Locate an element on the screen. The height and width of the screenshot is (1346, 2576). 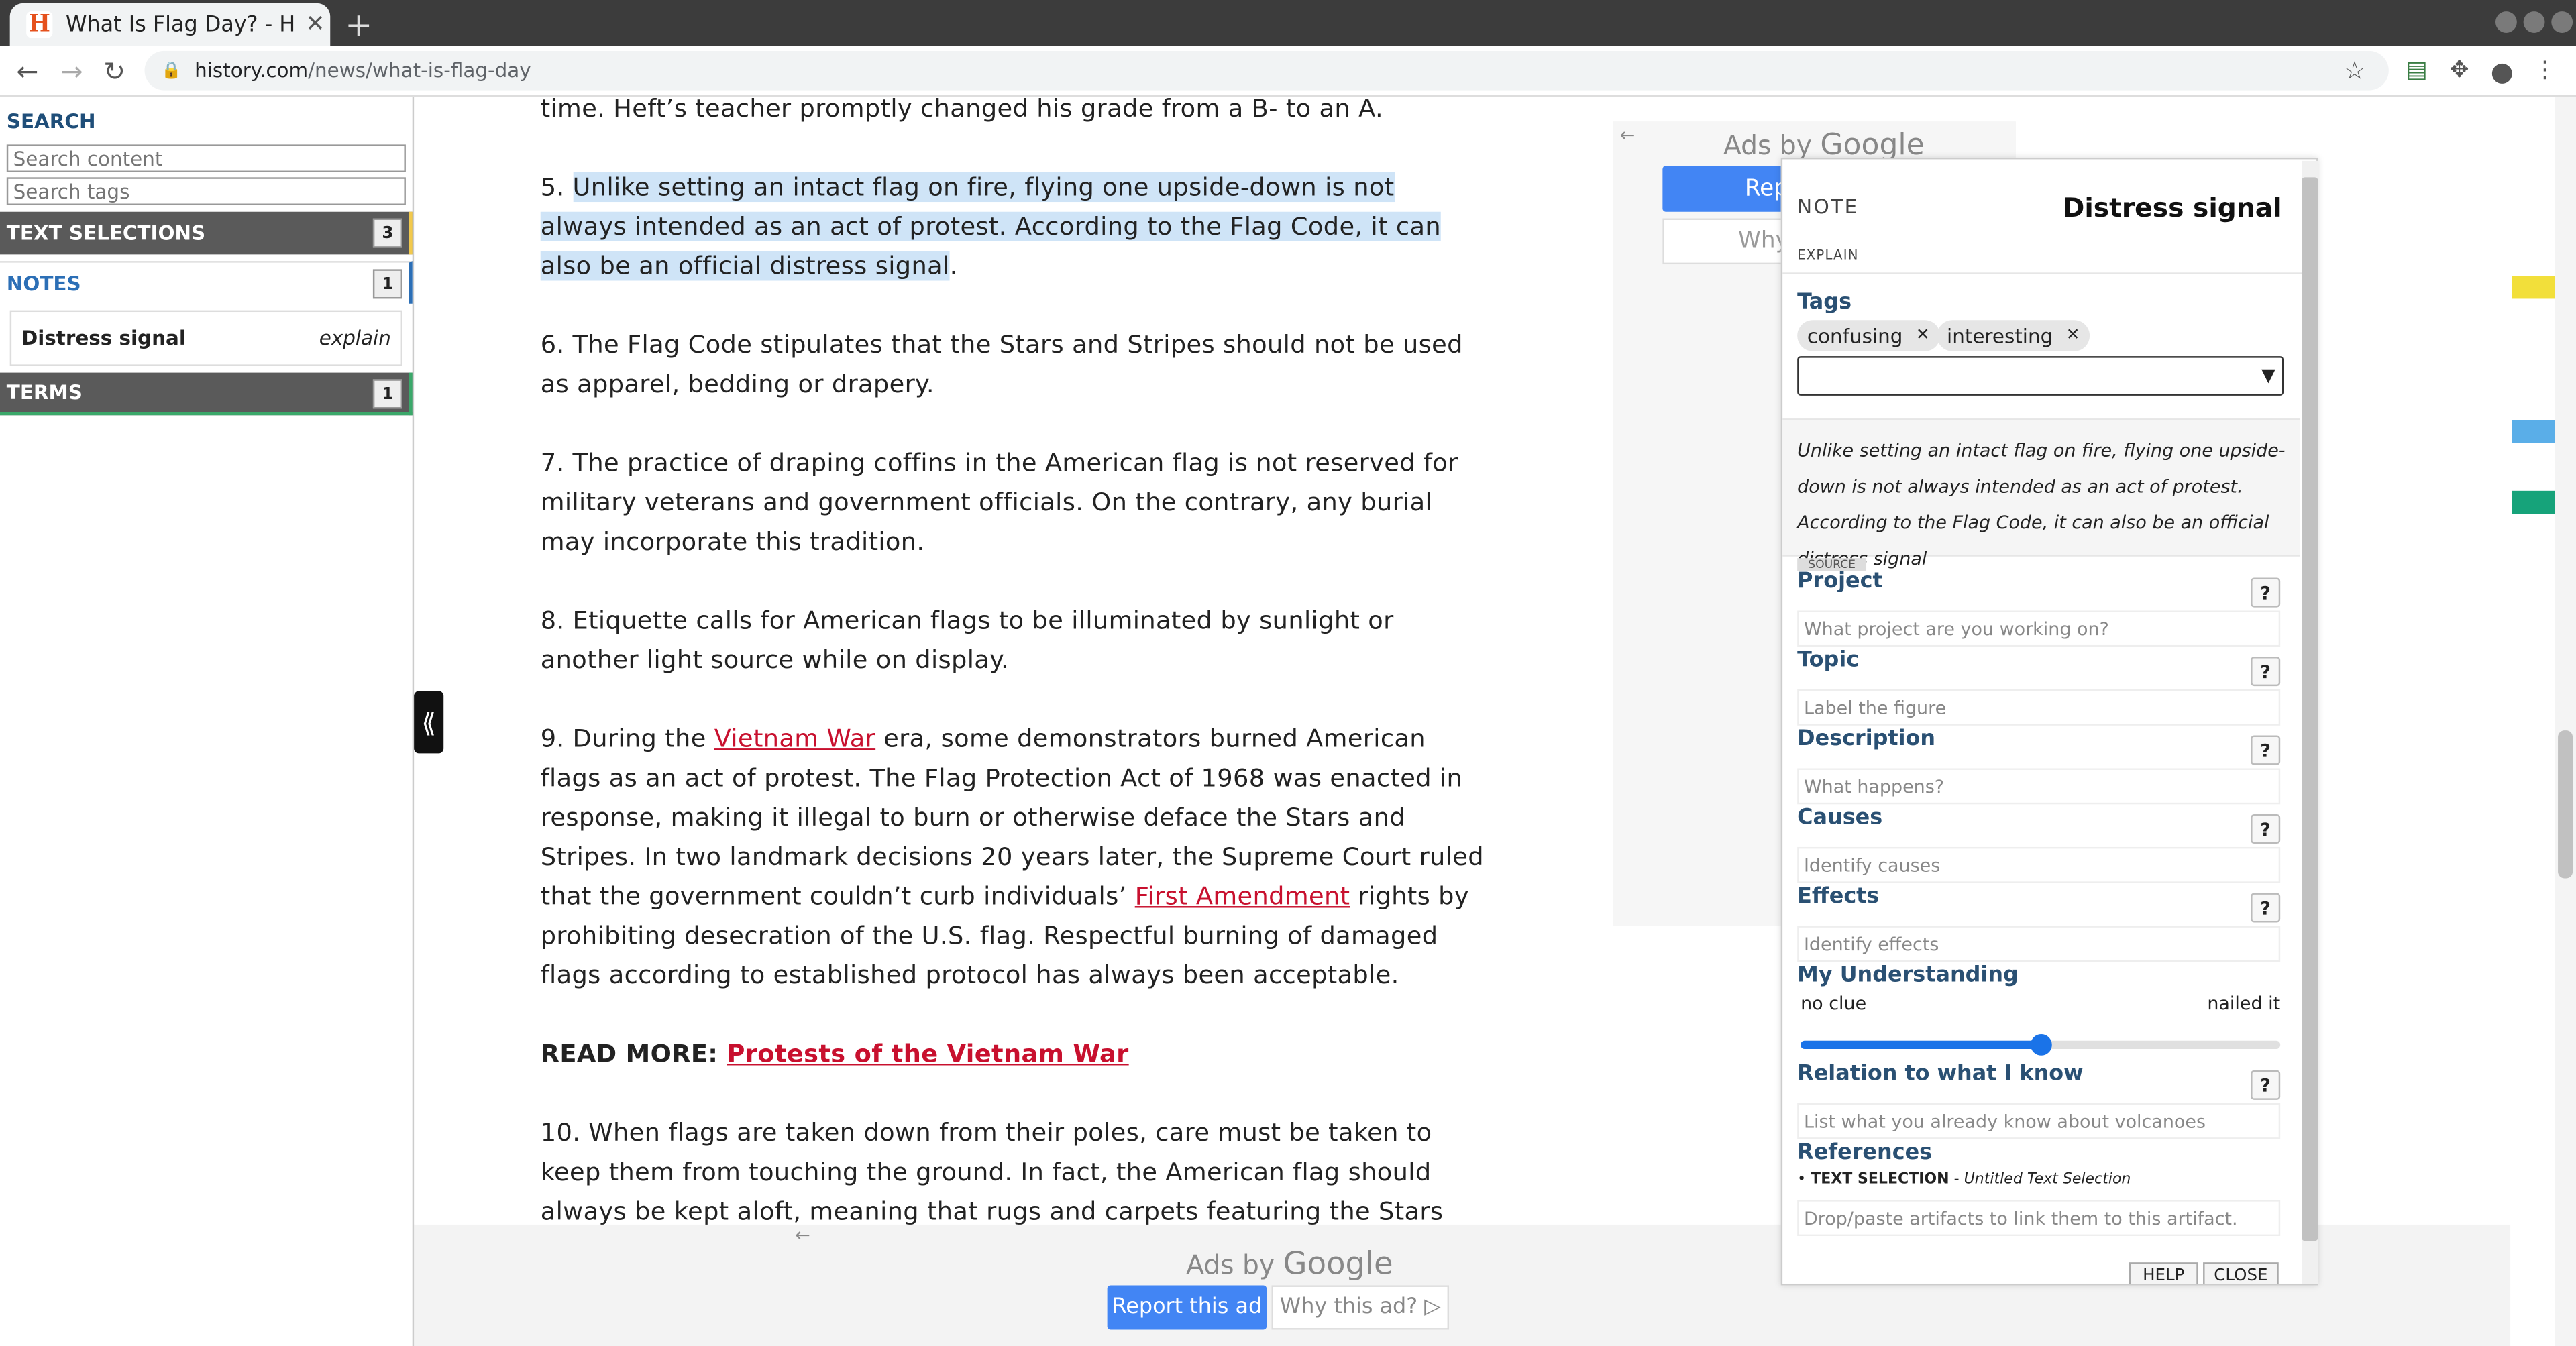
topic-input: Label the figure is located at coordinates (2039, 707).